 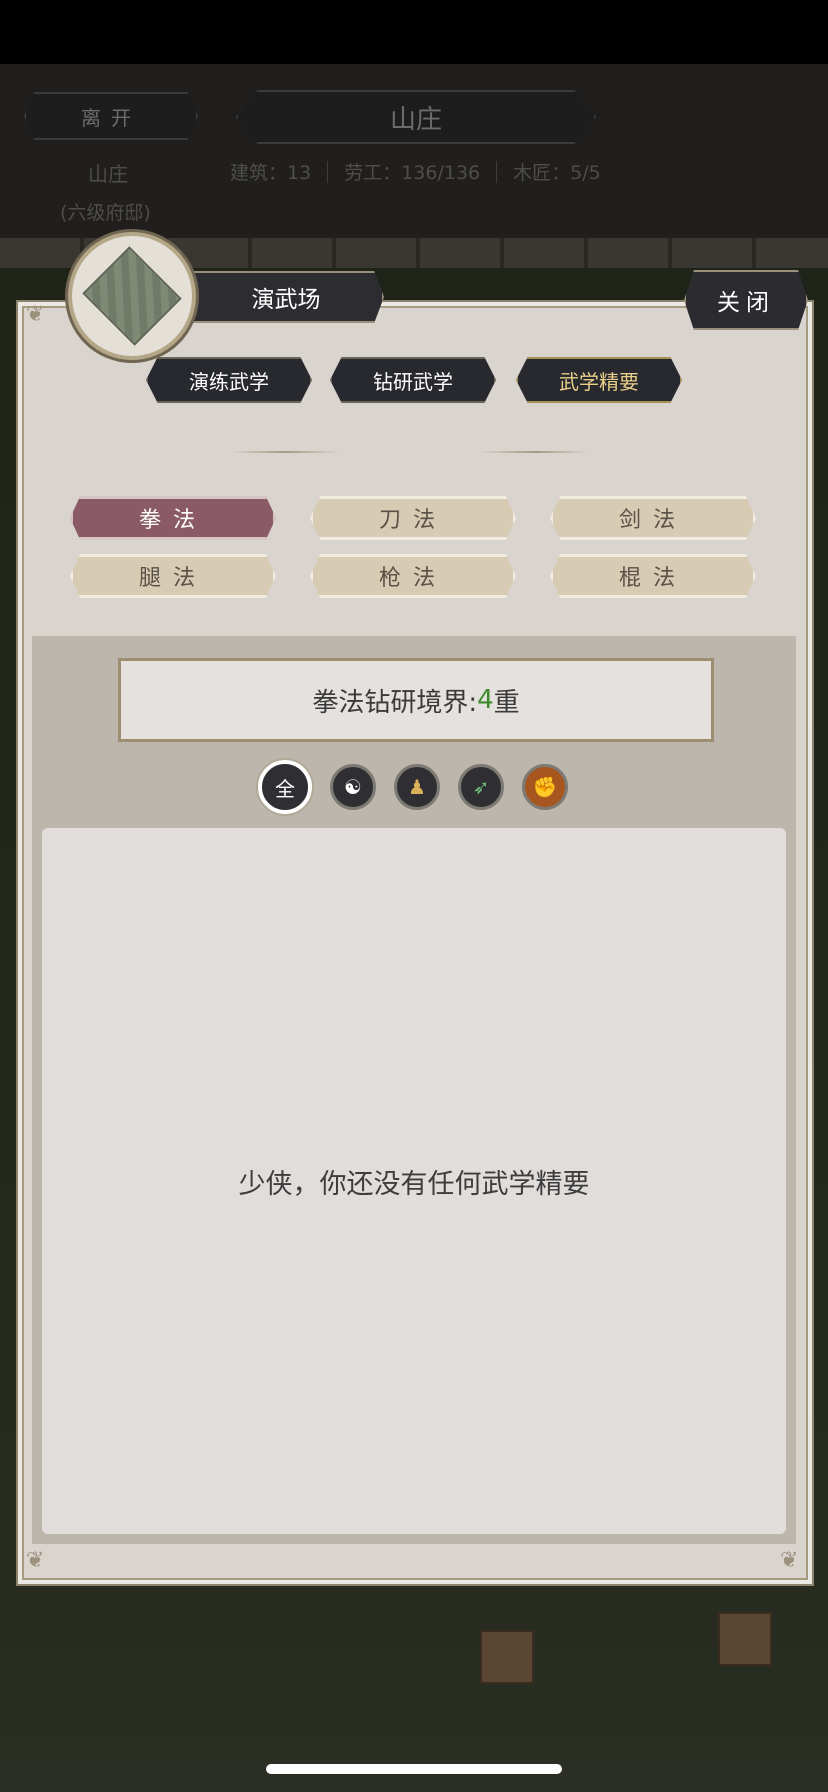 I want to click on tab-research: 钻研武学, so click(x=413, y=380).